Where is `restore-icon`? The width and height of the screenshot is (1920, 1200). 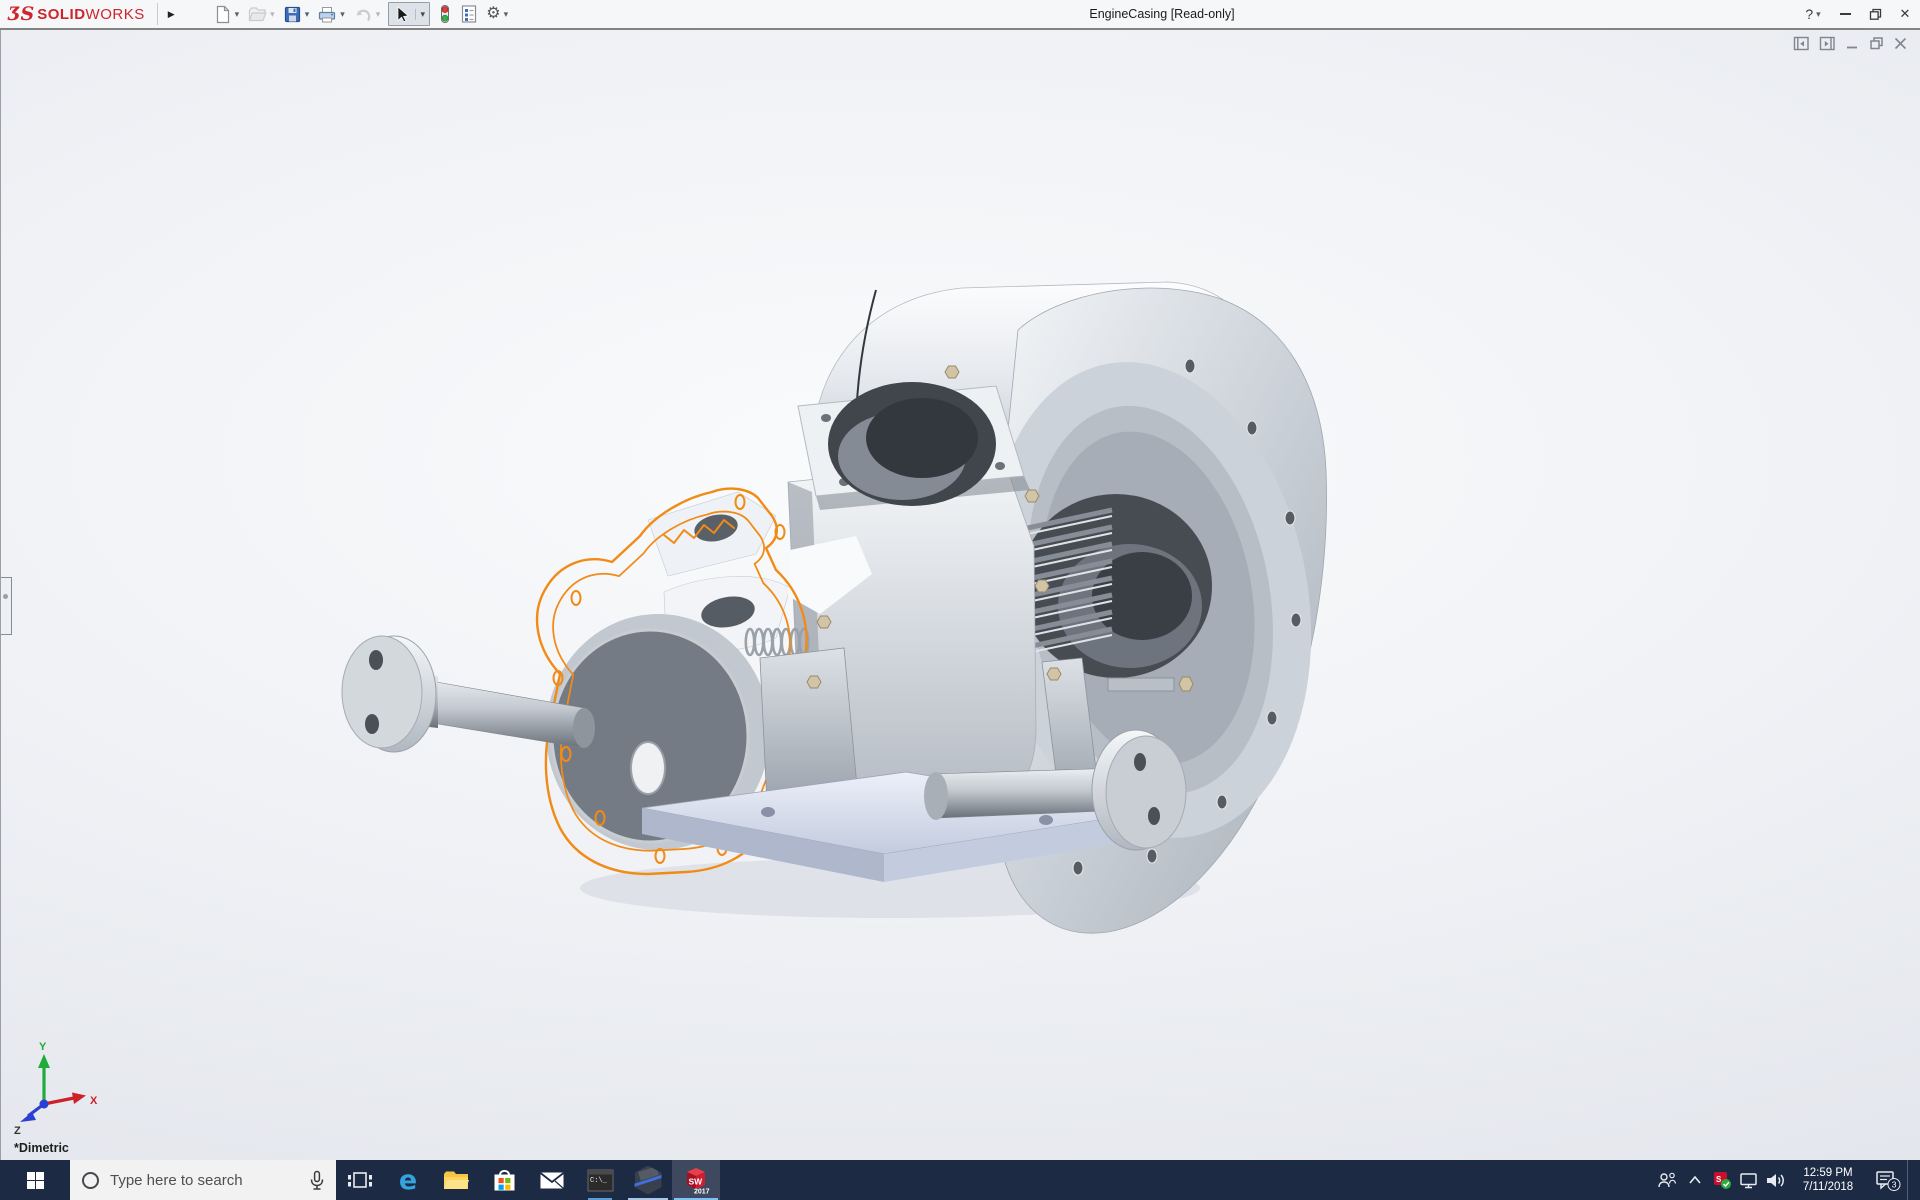 restore-icon is located at coordinates (1875, 14).